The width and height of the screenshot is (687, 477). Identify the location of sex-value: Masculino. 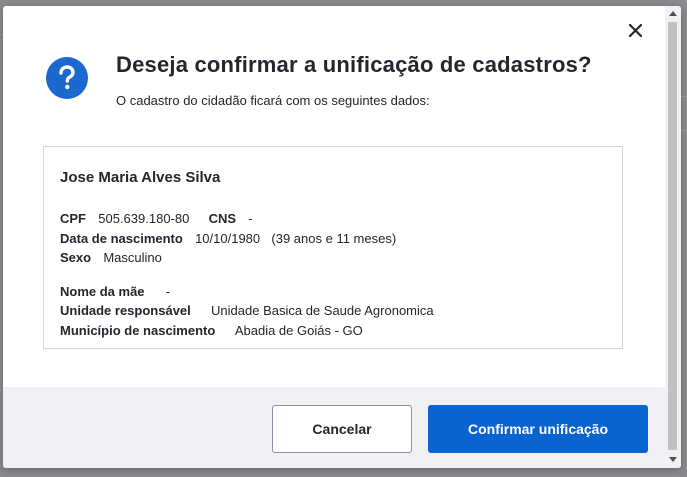
(132, 257).